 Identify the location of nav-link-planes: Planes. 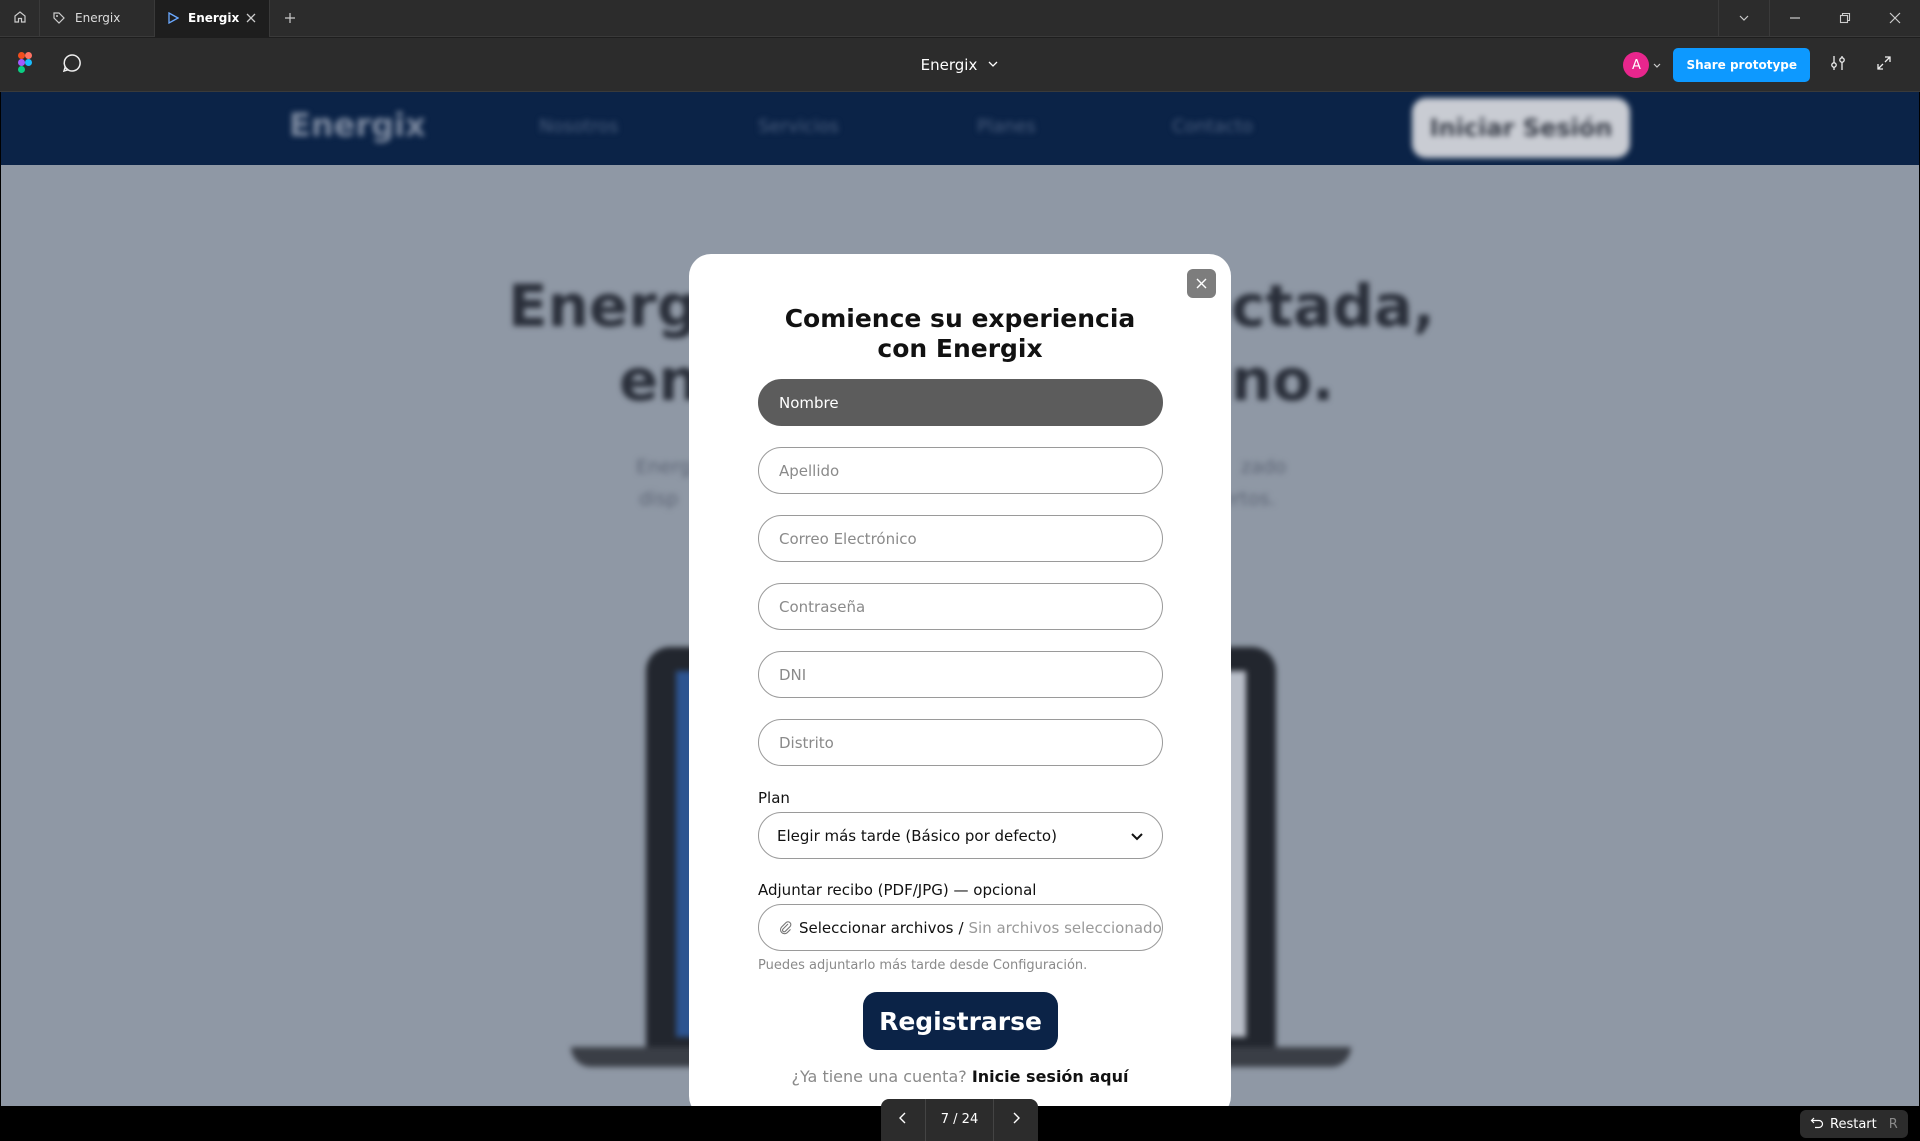
(1006, 126).